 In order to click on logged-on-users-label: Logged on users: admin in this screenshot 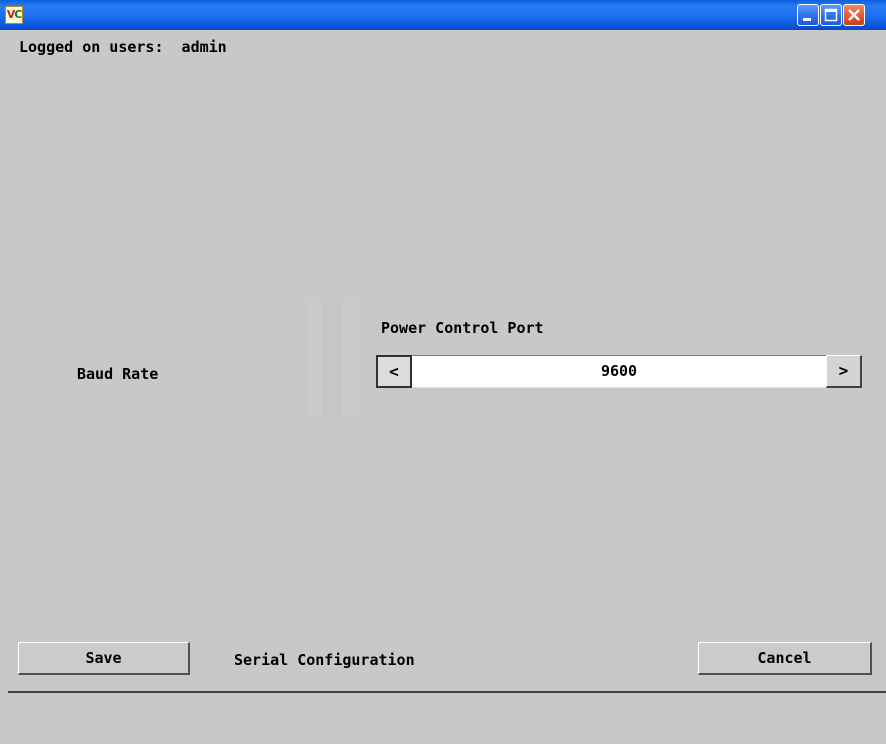, I will do `click(123, 47)`.